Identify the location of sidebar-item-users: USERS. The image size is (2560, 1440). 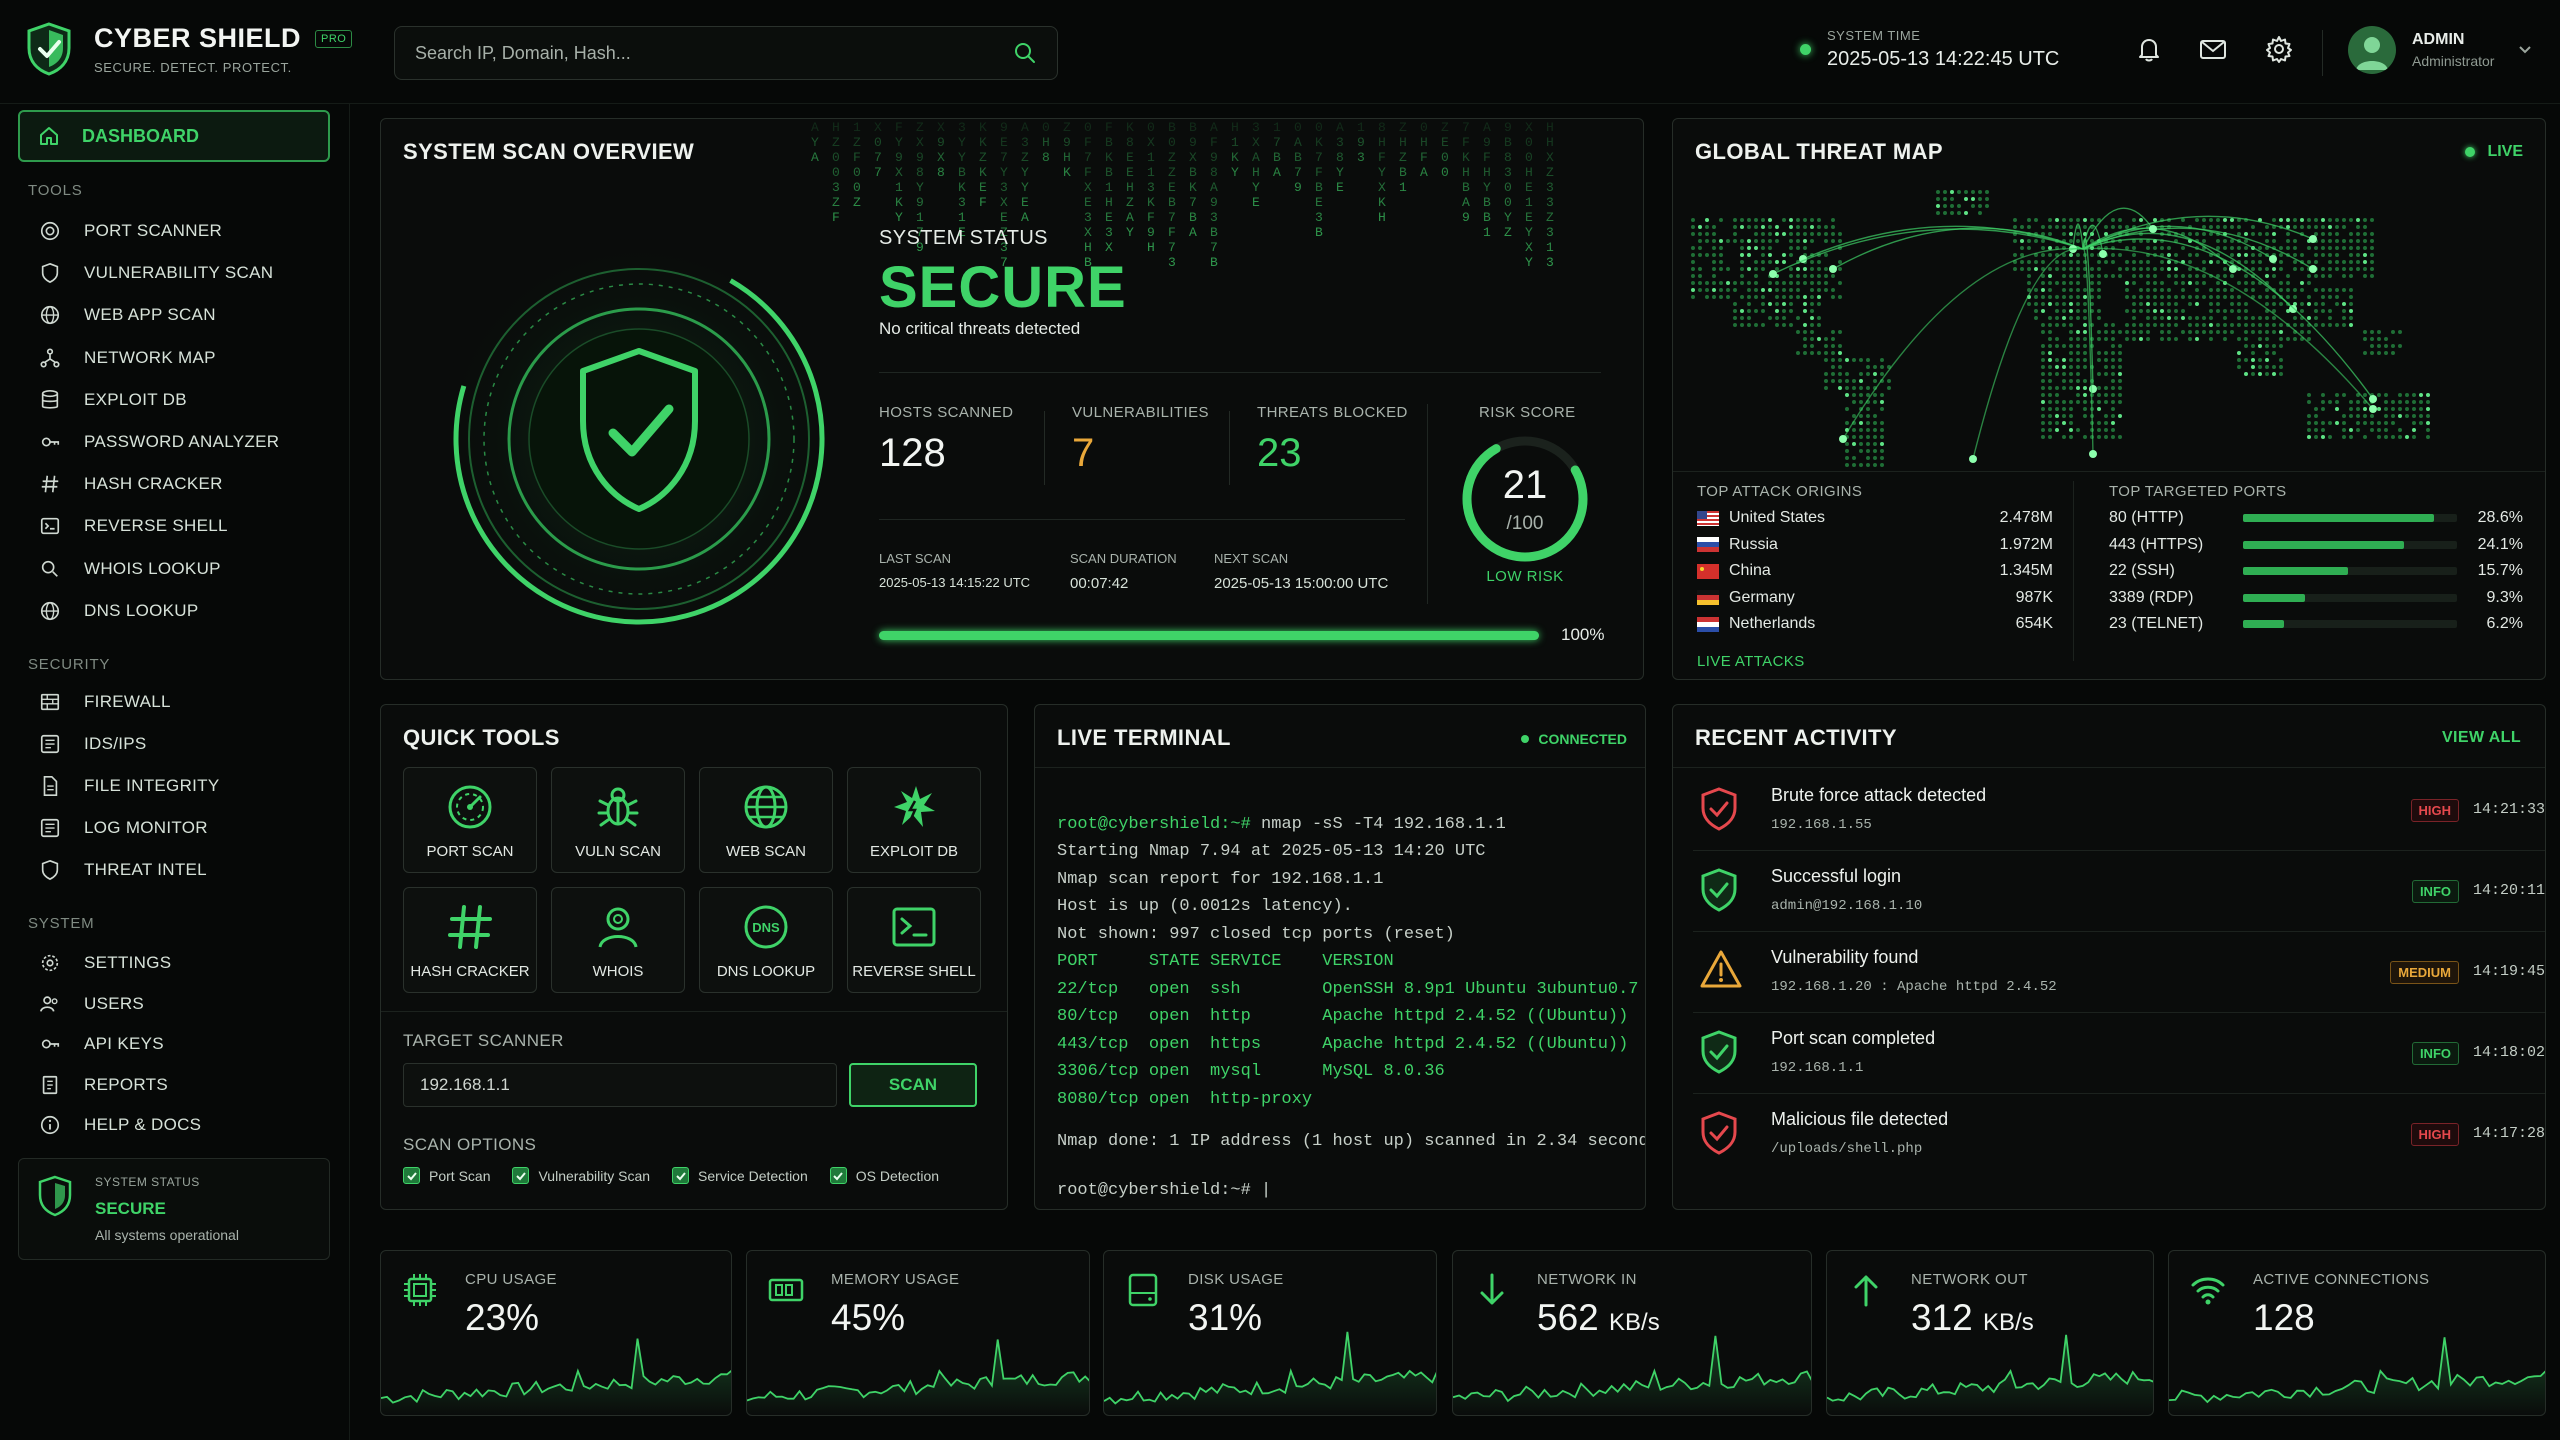
(91, 1004).